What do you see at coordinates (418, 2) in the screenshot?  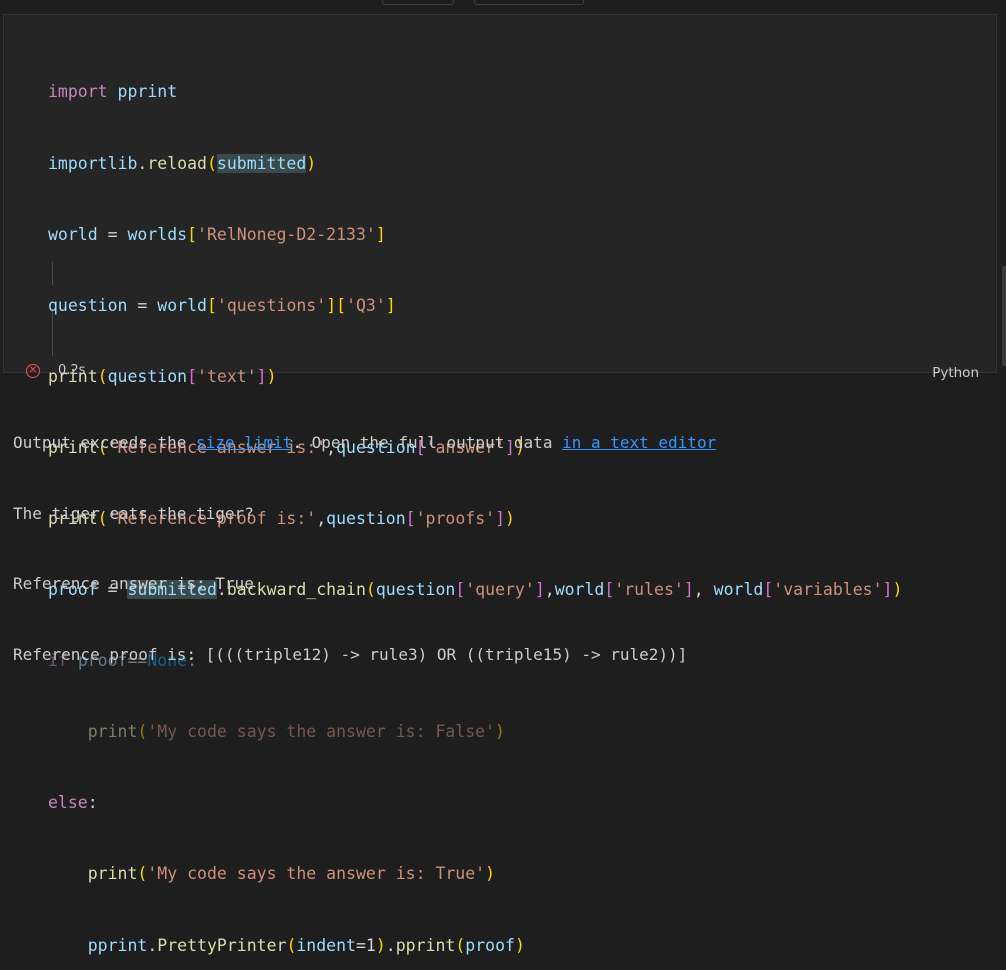 I see `toolbar-stub-left` at bounding box center [418, 2].